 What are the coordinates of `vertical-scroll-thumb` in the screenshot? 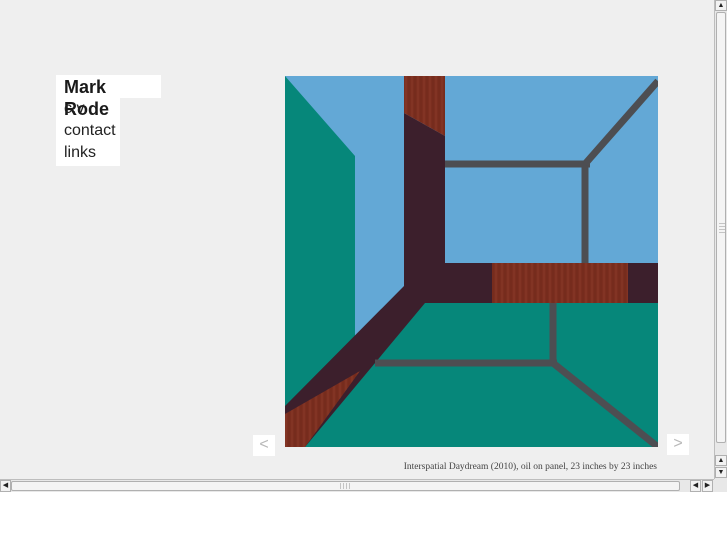 It's located at (721, 227).